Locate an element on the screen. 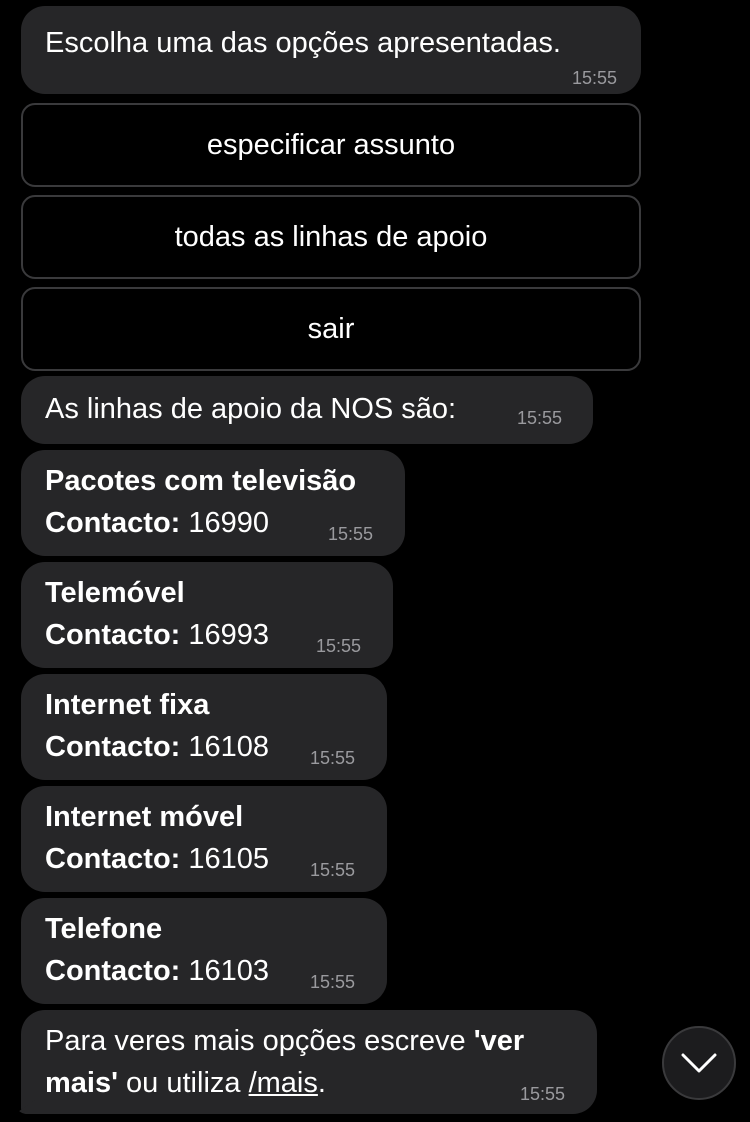 The image size is (750, 1122). more-line-2: mais' ou utiliza /mais. is located at coordinates (185, 1083).